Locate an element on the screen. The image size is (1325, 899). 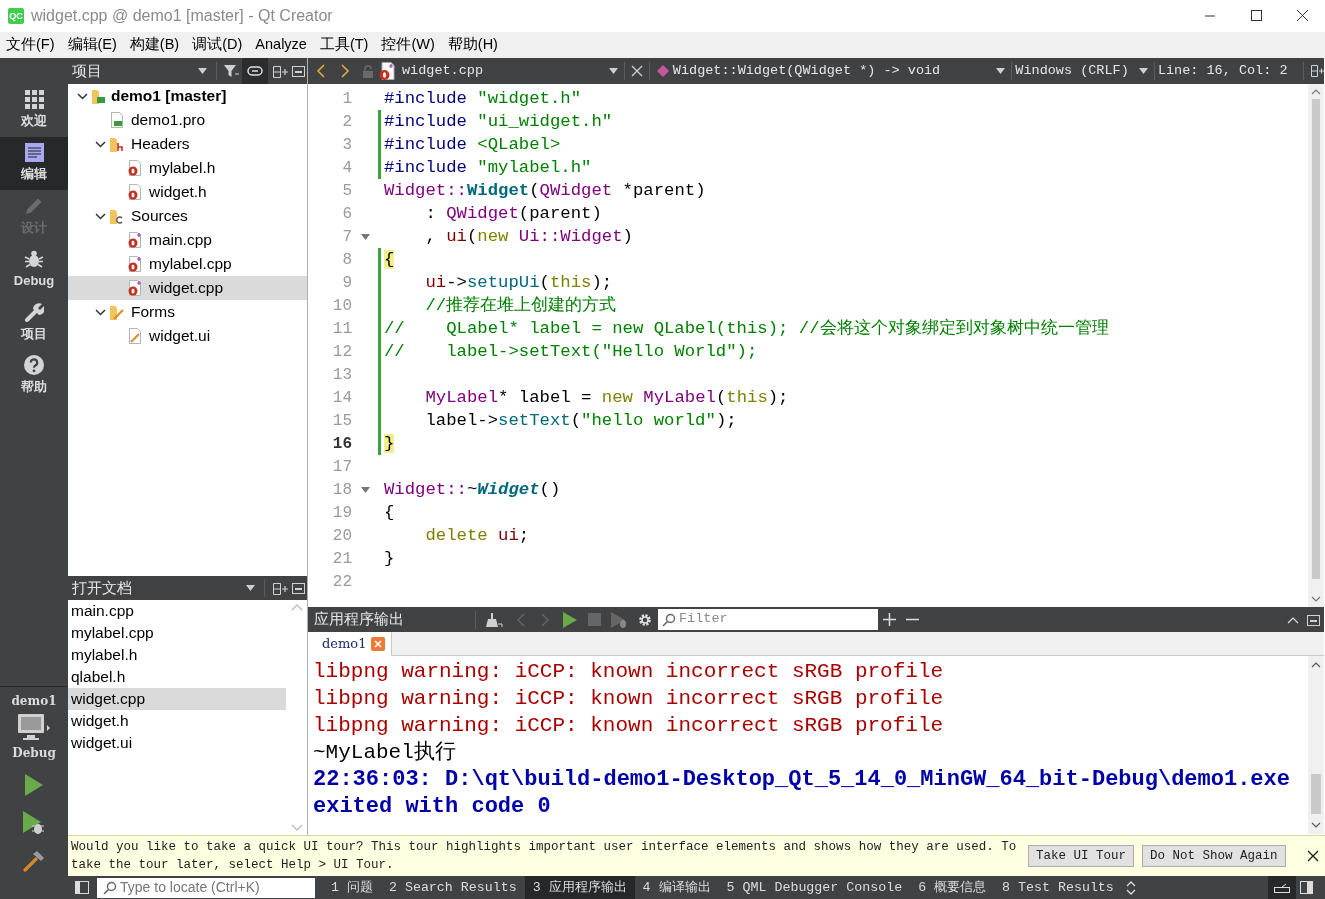
tree-item: Forms is located at coordinates (187, 312).